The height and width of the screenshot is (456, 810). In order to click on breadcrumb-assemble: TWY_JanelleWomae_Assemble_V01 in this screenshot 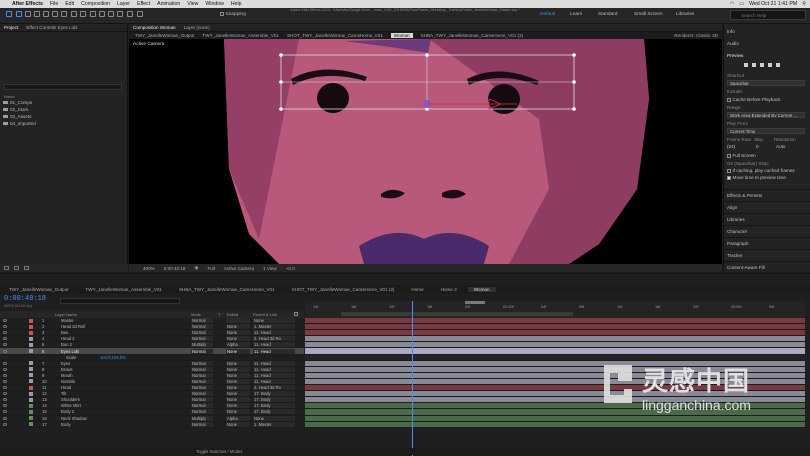, I will do `click(240, 35)`.